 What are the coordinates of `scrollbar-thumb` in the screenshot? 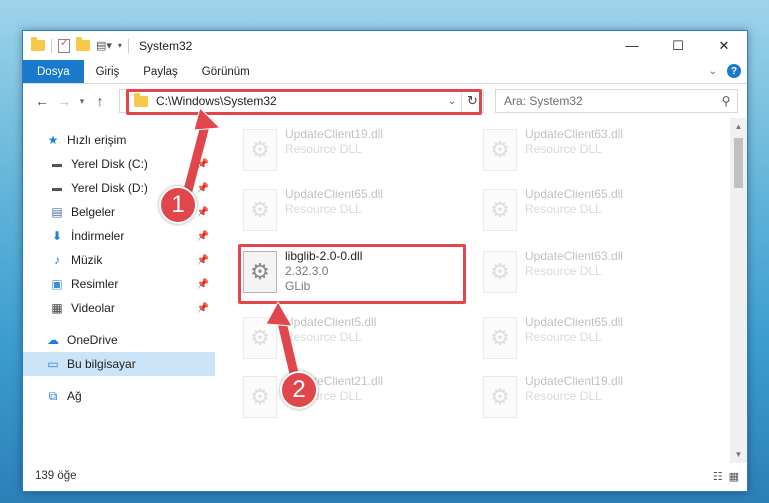 It's located at (738, 163).